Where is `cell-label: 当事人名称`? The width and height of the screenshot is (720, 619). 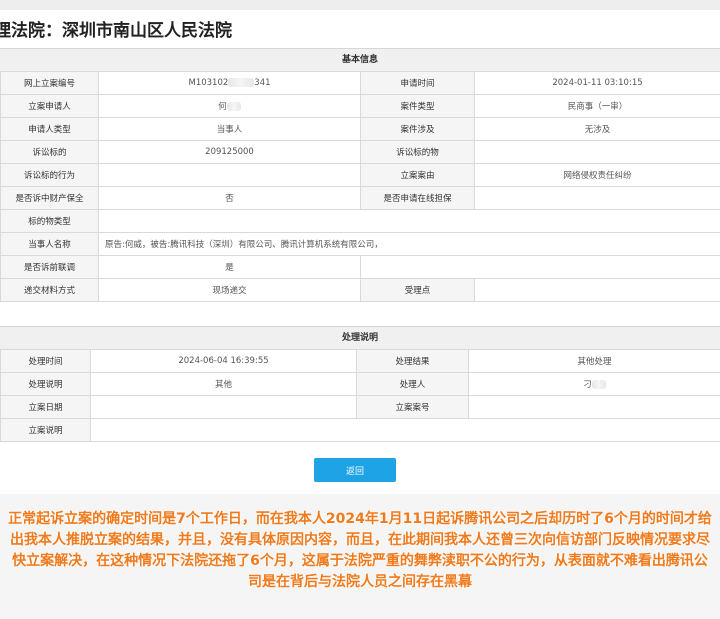 cell-label: 当事人名称 is located at coordinates (49, 244).